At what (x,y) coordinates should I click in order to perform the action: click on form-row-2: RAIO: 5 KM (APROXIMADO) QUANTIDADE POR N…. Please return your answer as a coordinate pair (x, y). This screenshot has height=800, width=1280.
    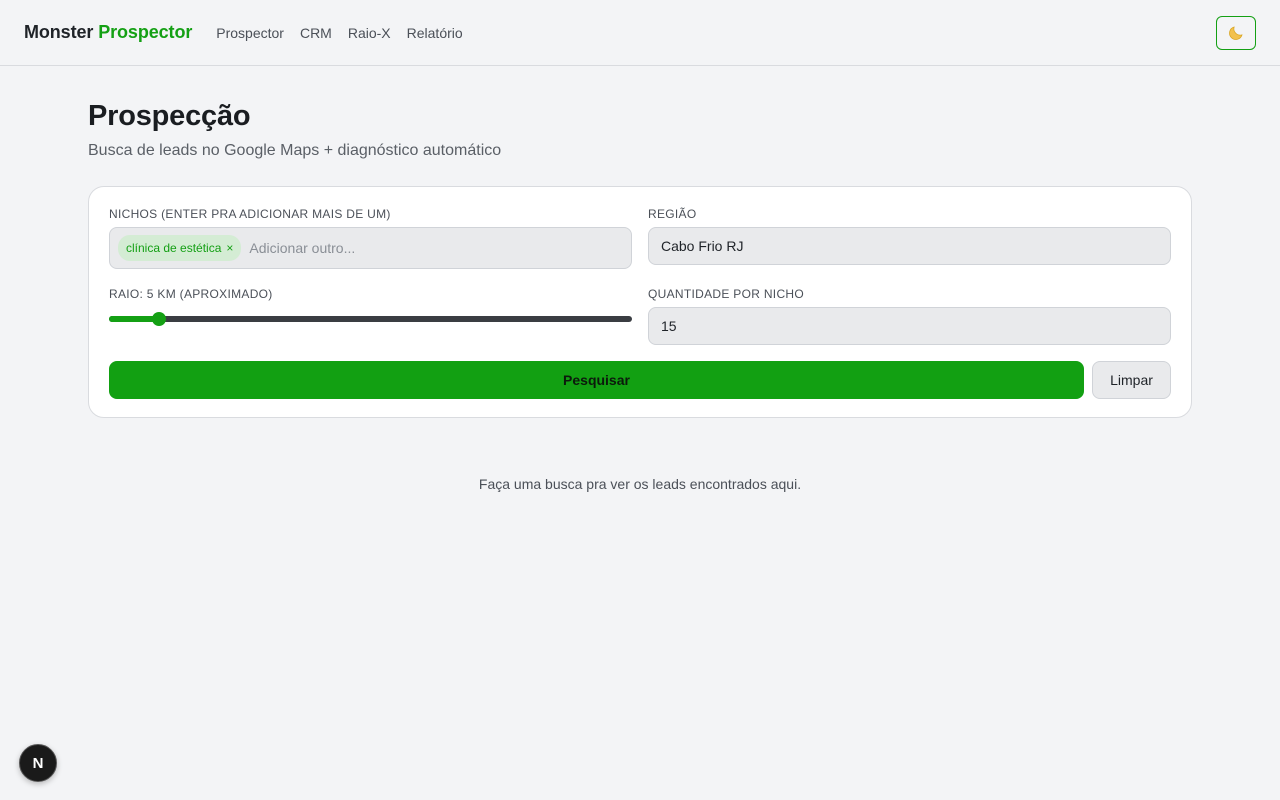
    Looking at the image, I should click on (640, 316).